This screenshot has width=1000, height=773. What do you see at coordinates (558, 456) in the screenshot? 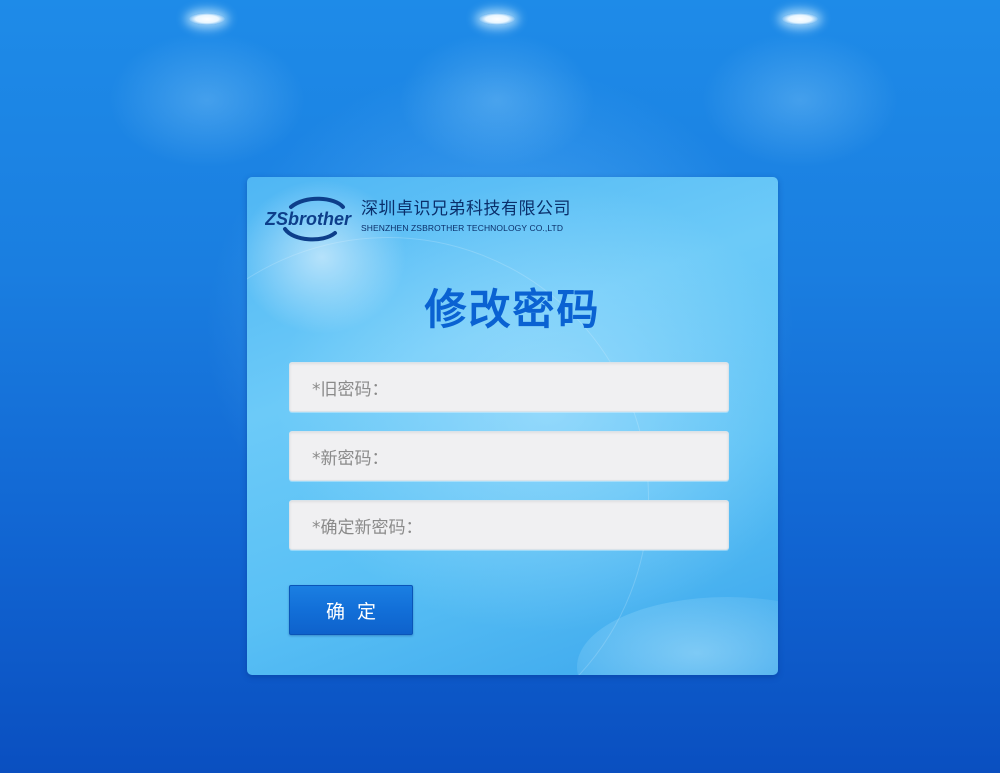
I see `new-password-input` at bounding box center [558, 456].